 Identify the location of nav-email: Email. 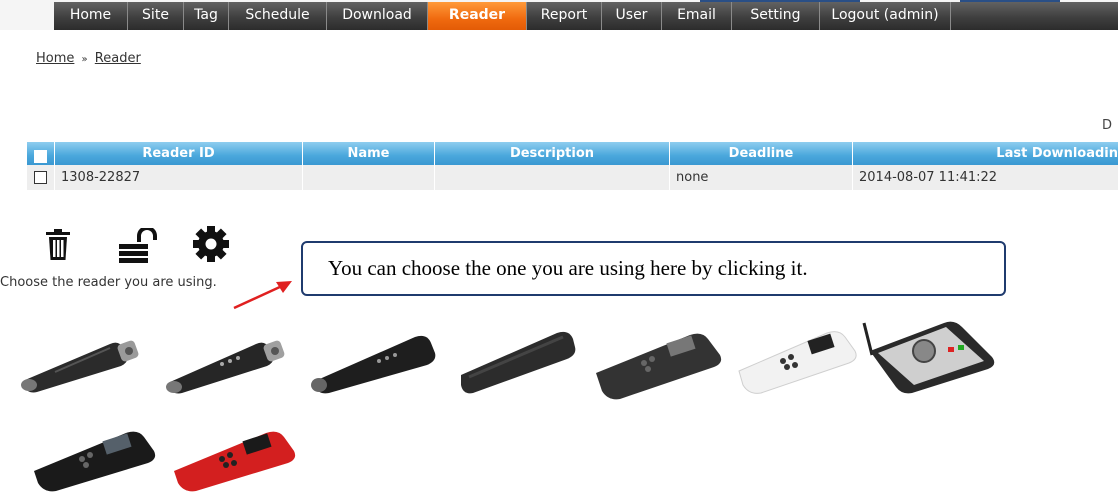
(697, 16).